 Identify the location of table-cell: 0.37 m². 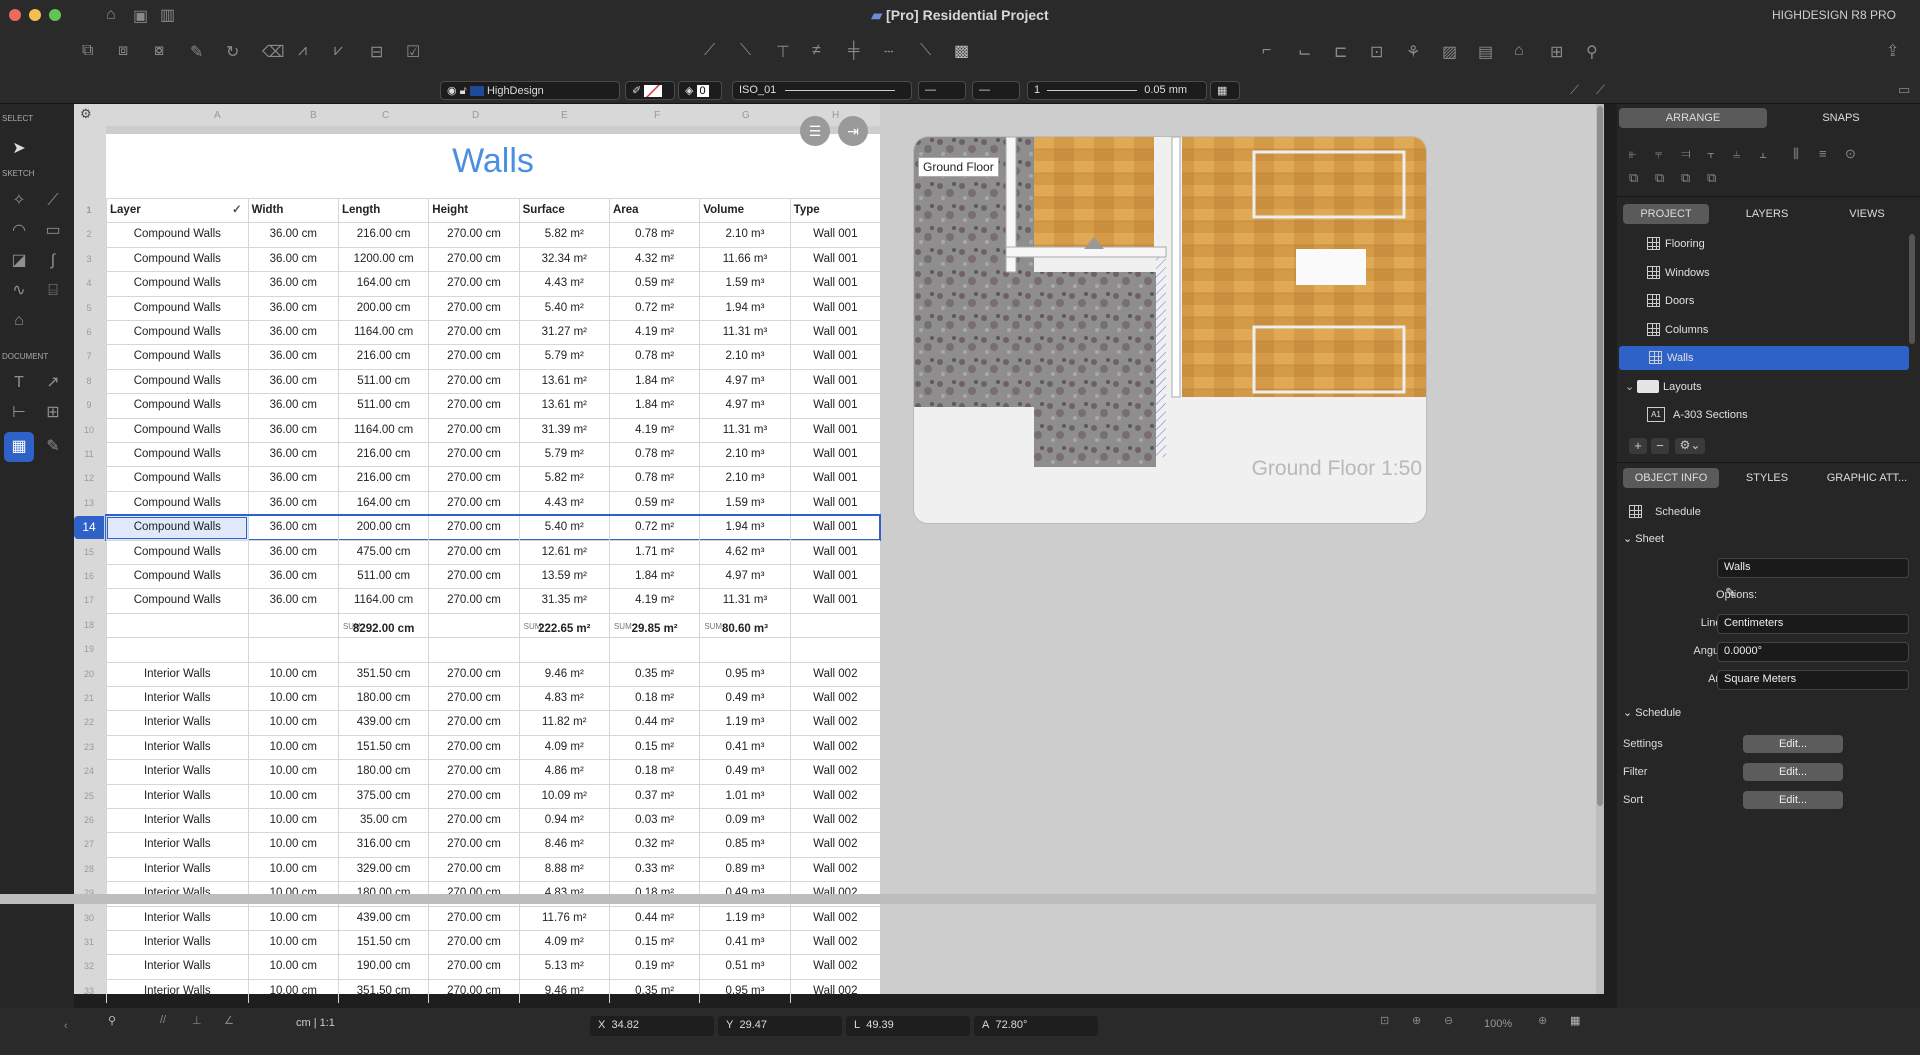
(653, 796).